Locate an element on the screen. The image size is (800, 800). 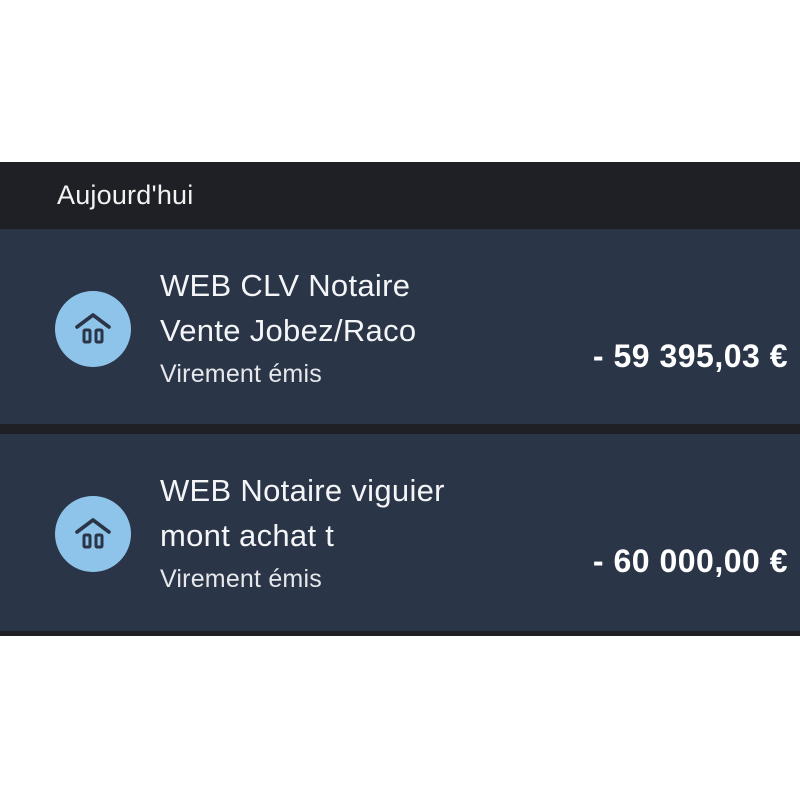
transaction-amount: - 59 395,03 € is located at coordinates (690, 356).